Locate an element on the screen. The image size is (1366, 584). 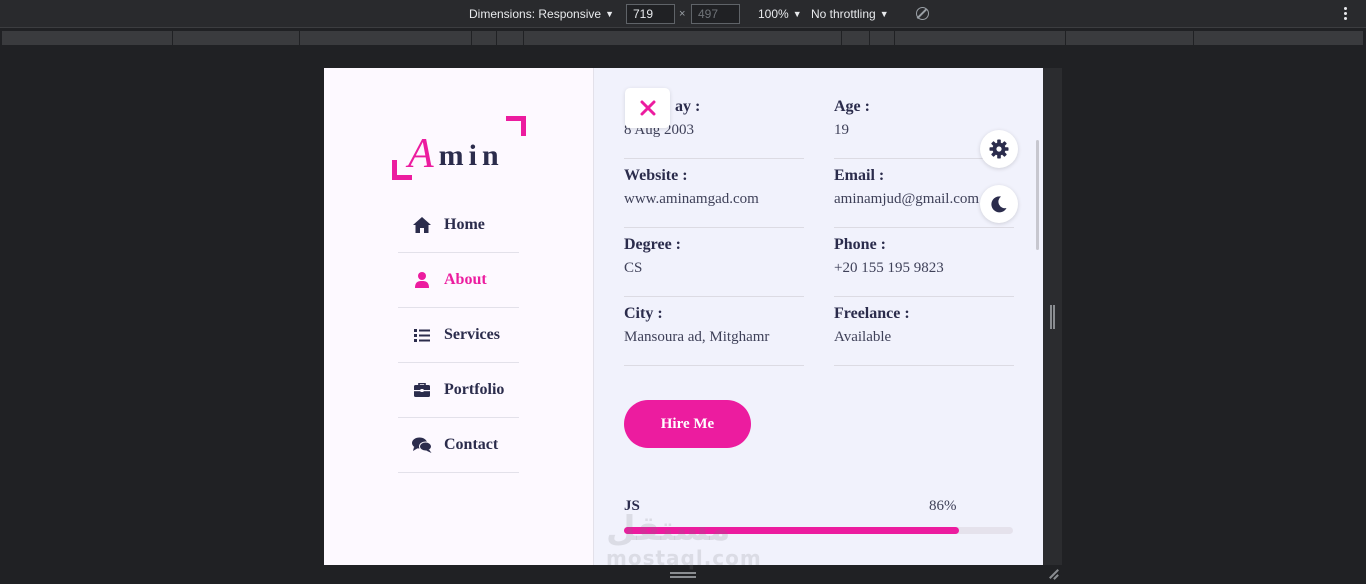
nav-label: Services is located at coordinates (472, 334).